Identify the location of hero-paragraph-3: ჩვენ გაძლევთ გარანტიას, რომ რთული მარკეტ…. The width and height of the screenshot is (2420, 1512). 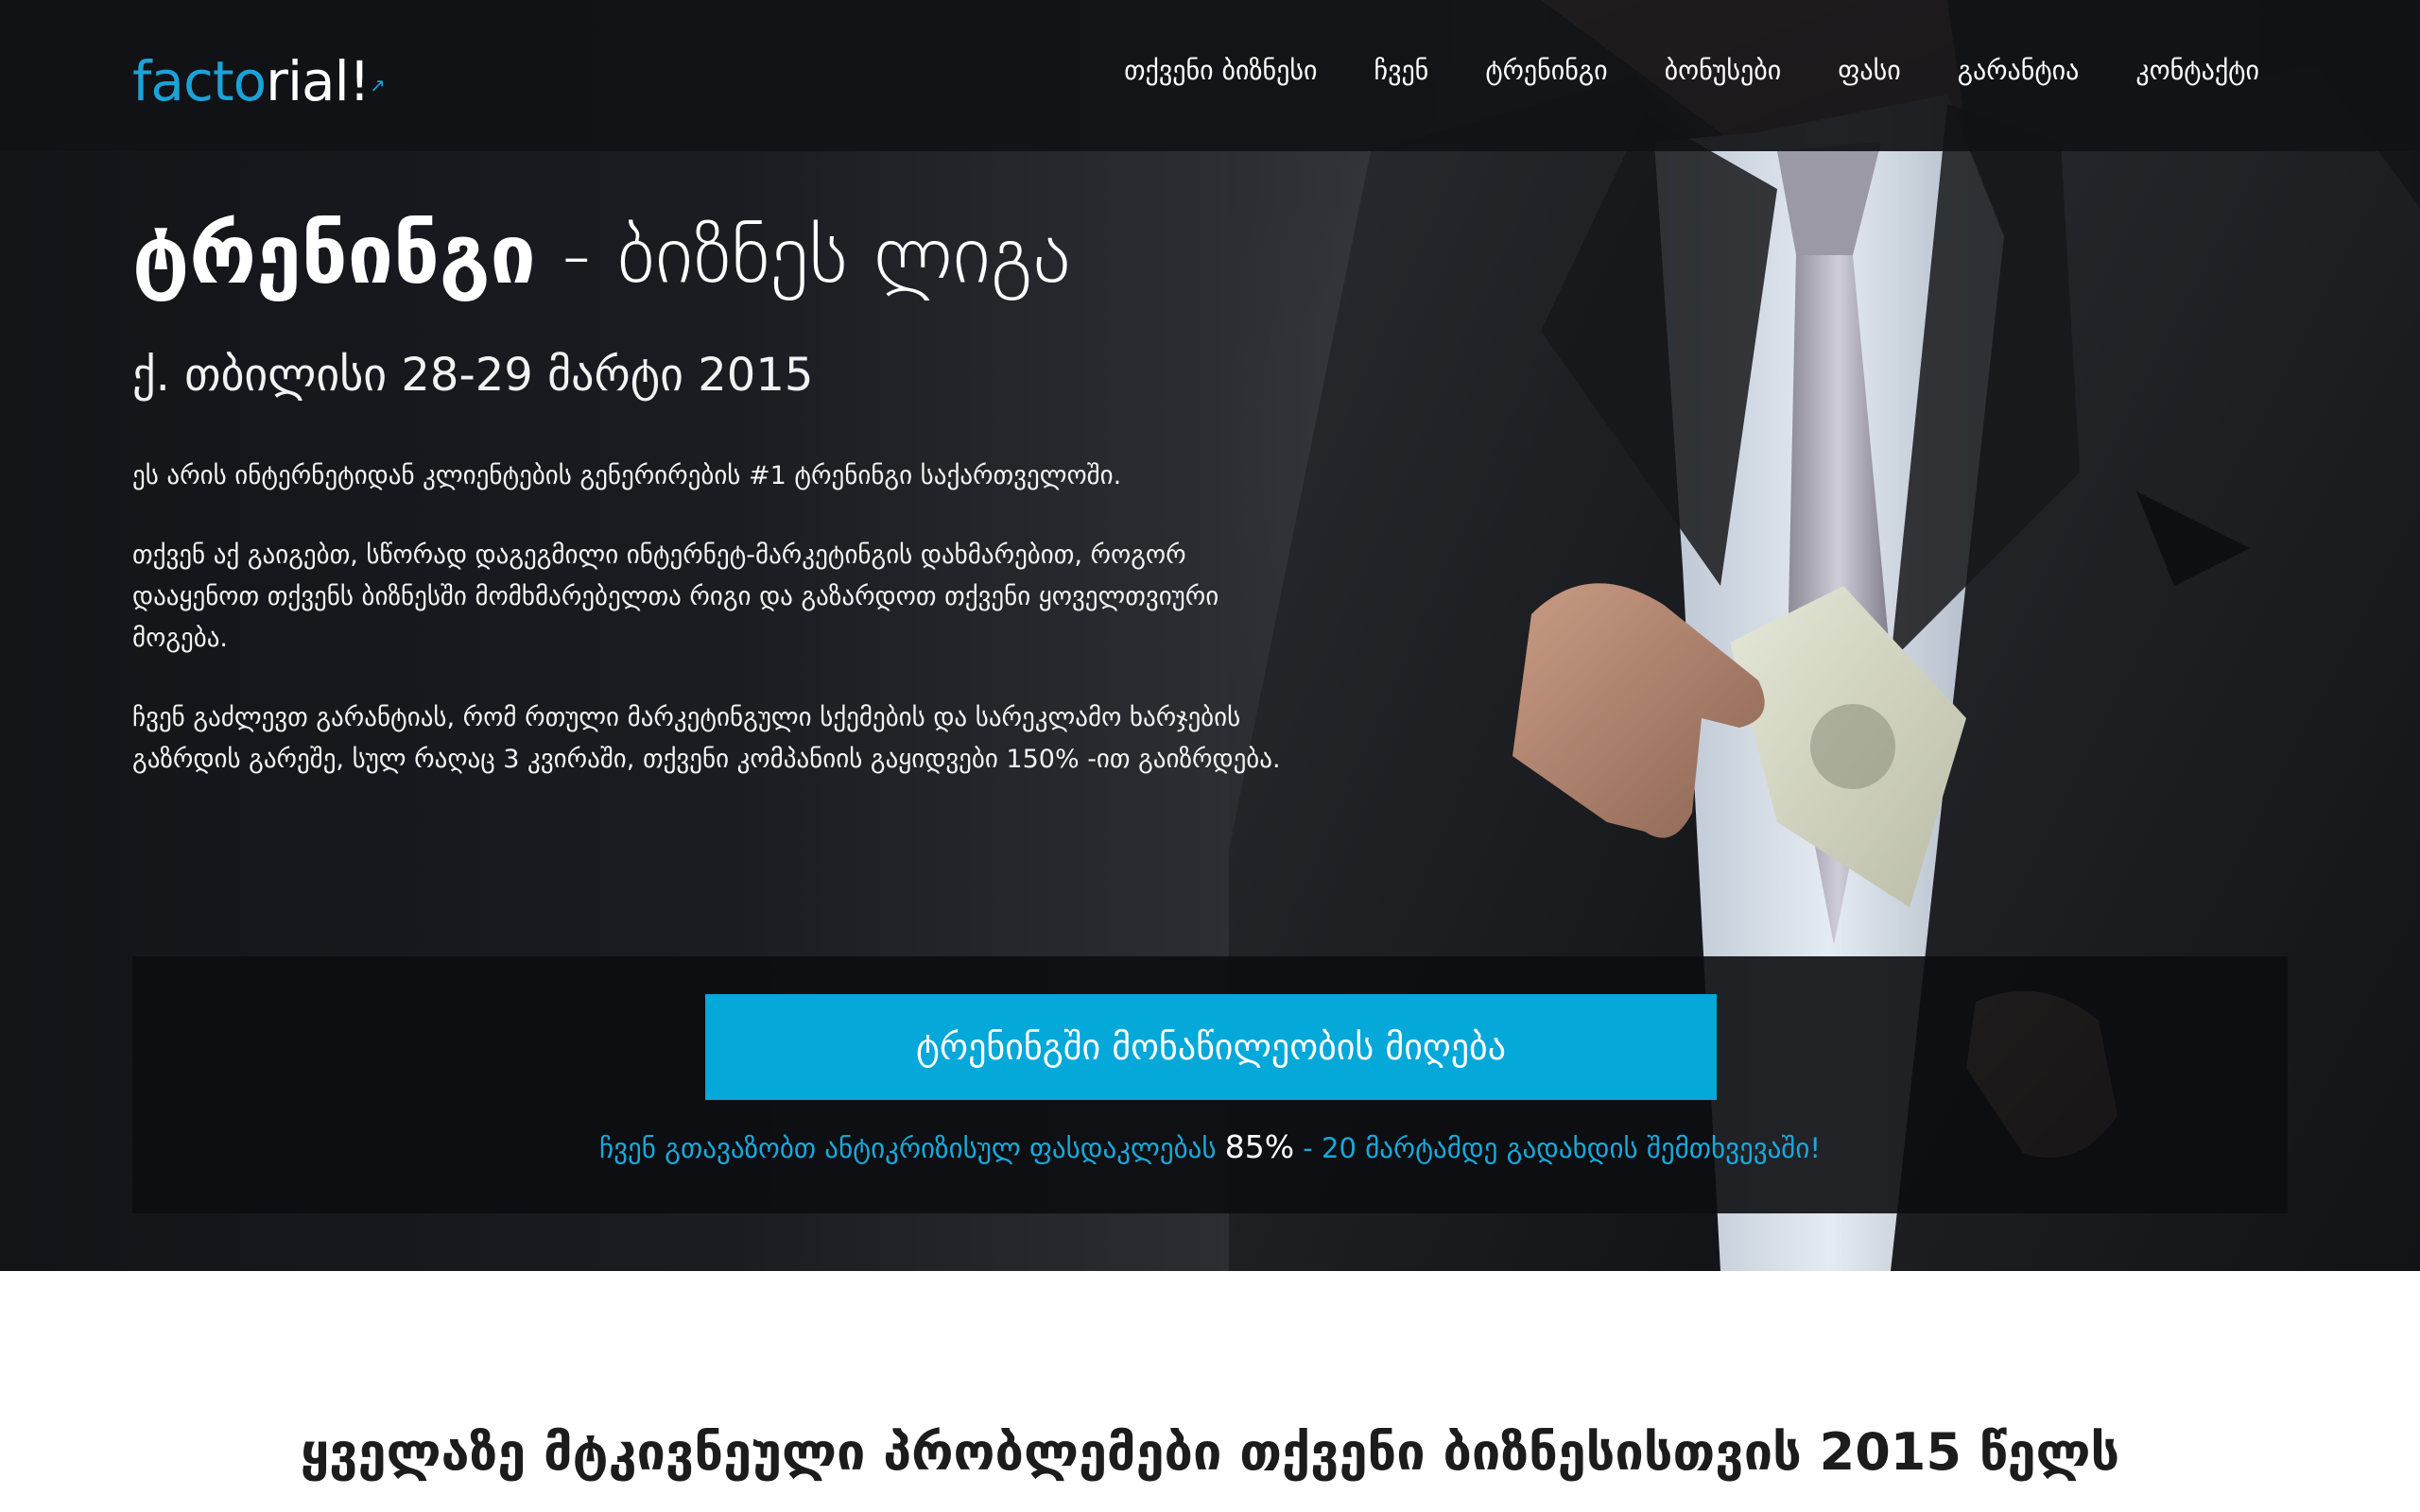
(706, 738).